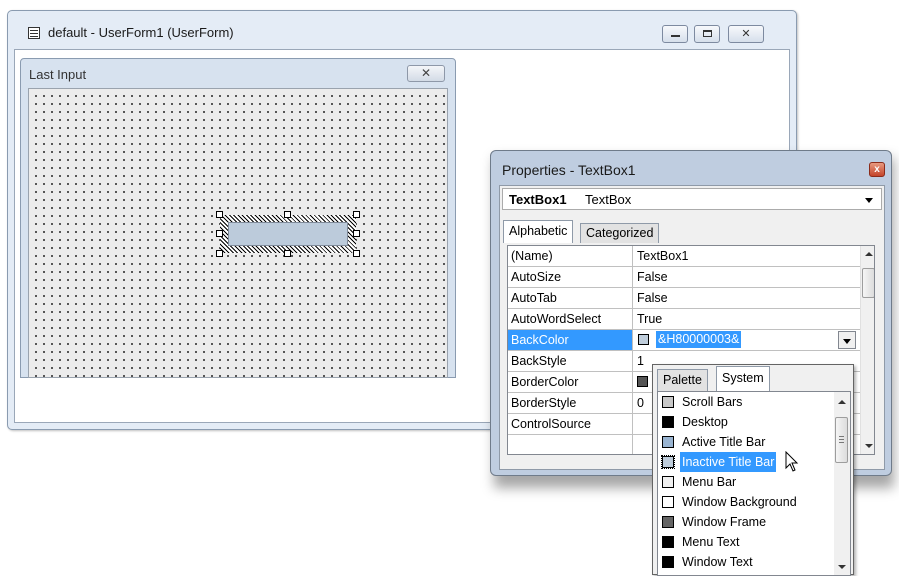 The height and width of the screenshot is (576, 899). I want to click on property-row-autowordselect: AutoWordSelect True, so click(684, 319).